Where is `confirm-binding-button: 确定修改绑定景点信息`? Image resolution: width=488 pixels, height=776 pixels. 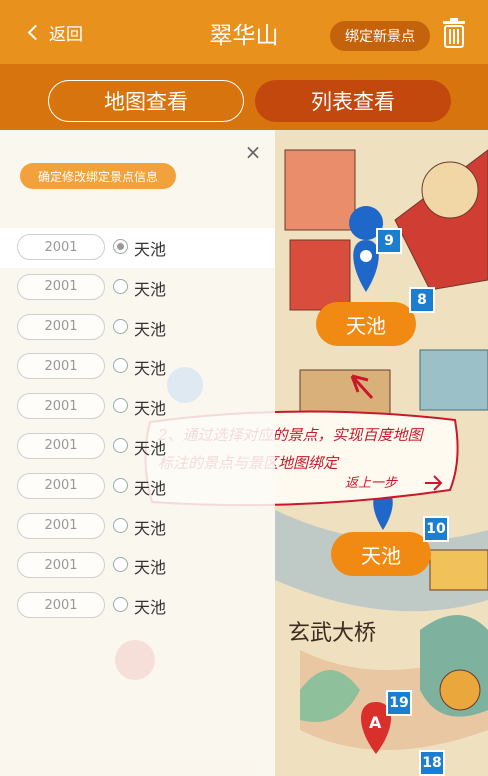
confirm-binding-button: 确定修改绑定景点信息 is located at coordinates (98, 176).